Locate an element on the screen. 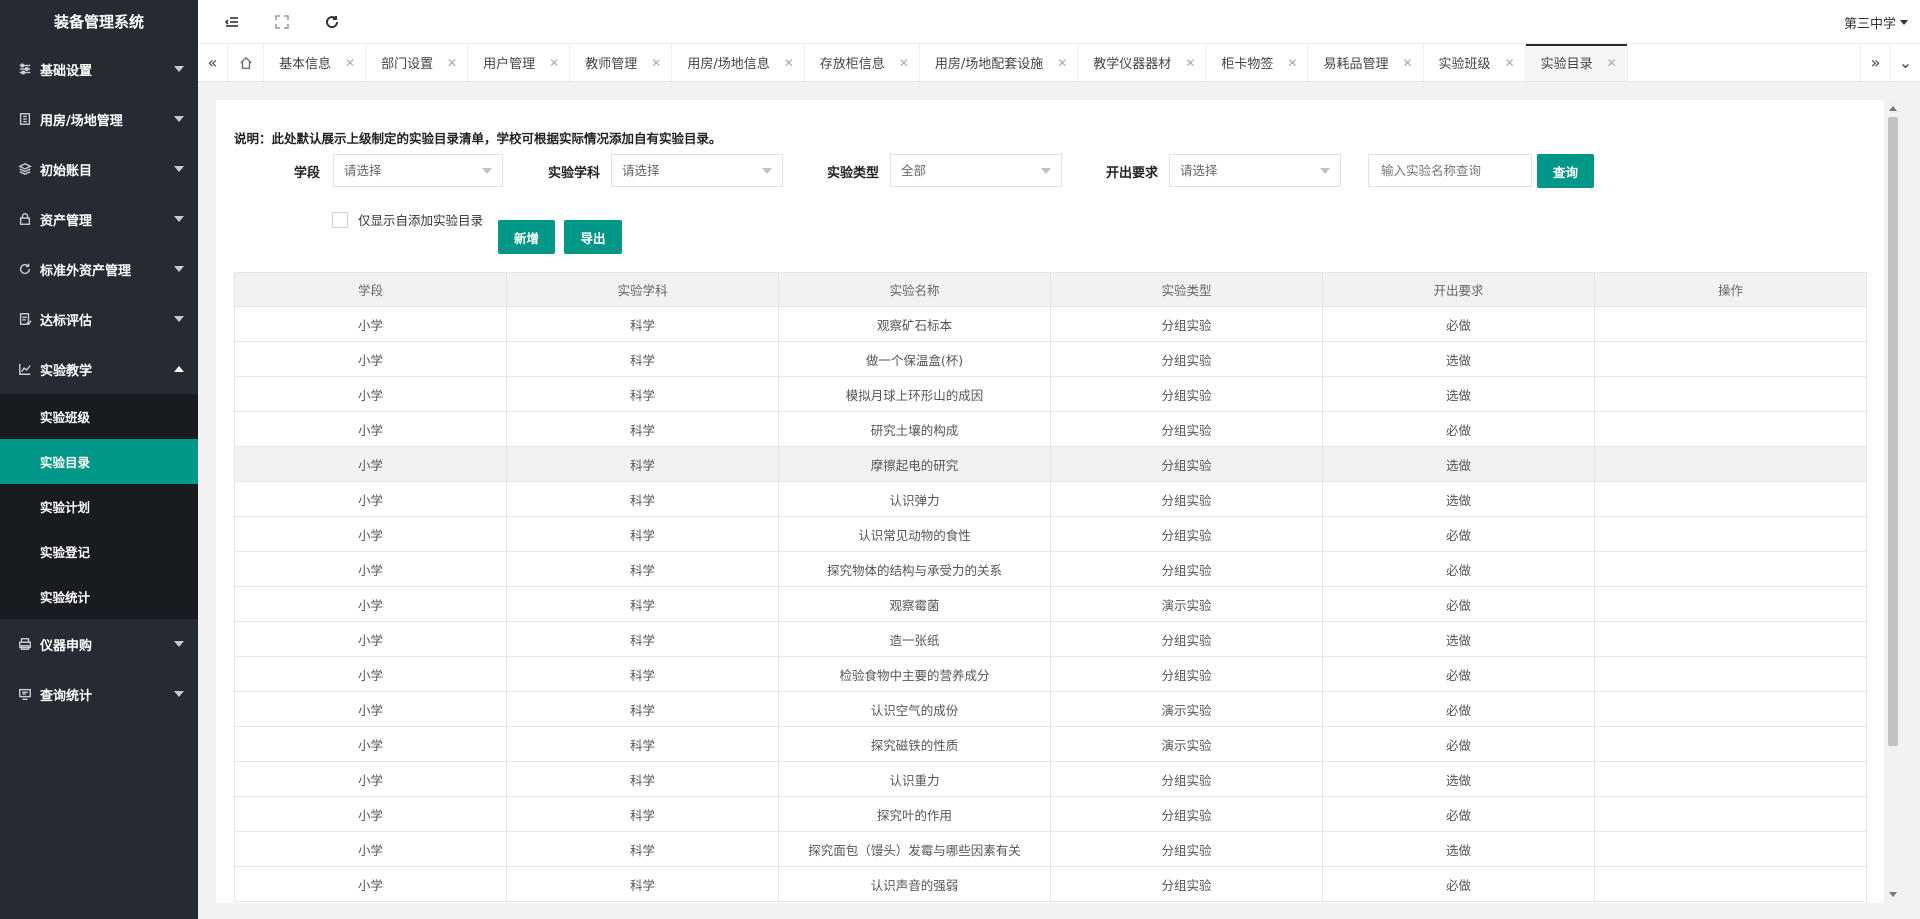 The width and height of the screenshot is (1920, 919). search-button: 查询 is located at coordinates (1565, 171).